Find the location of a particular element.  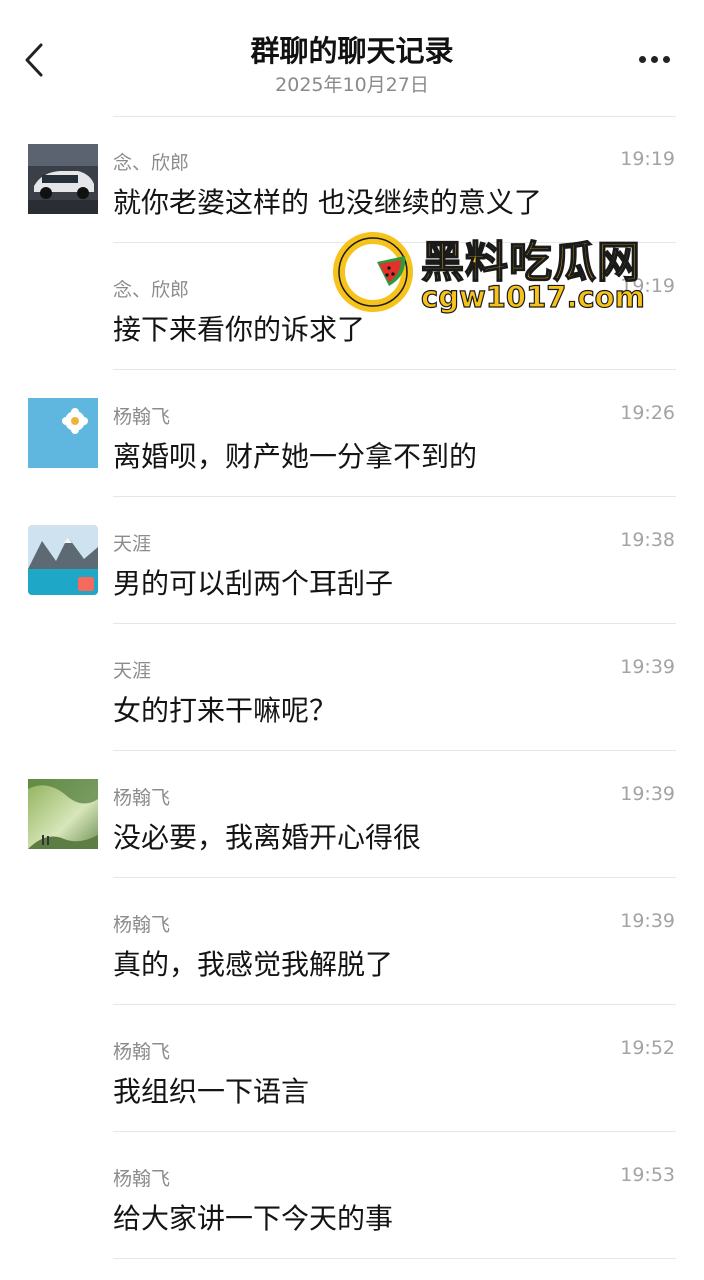

message-text: 给大家讲一下今天的事 is located at coordinates (253, 1218).